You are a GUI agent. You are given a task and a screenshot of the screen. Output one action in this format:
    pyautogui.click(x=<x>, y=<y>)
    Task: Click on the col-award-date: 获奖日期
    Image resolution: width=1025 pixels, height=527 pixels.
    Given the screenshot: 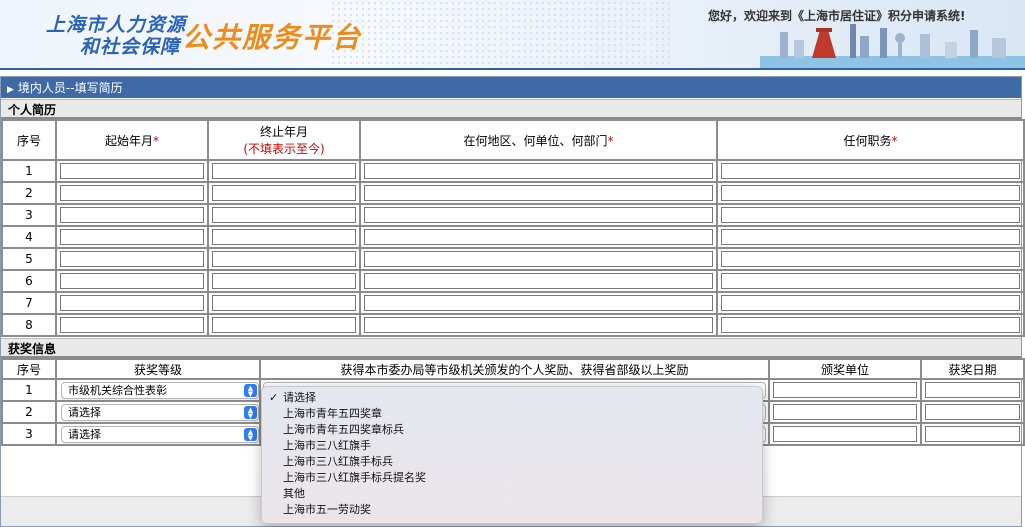 What is the action you would take?
    pyautogui.click(x=972, y=369)
    